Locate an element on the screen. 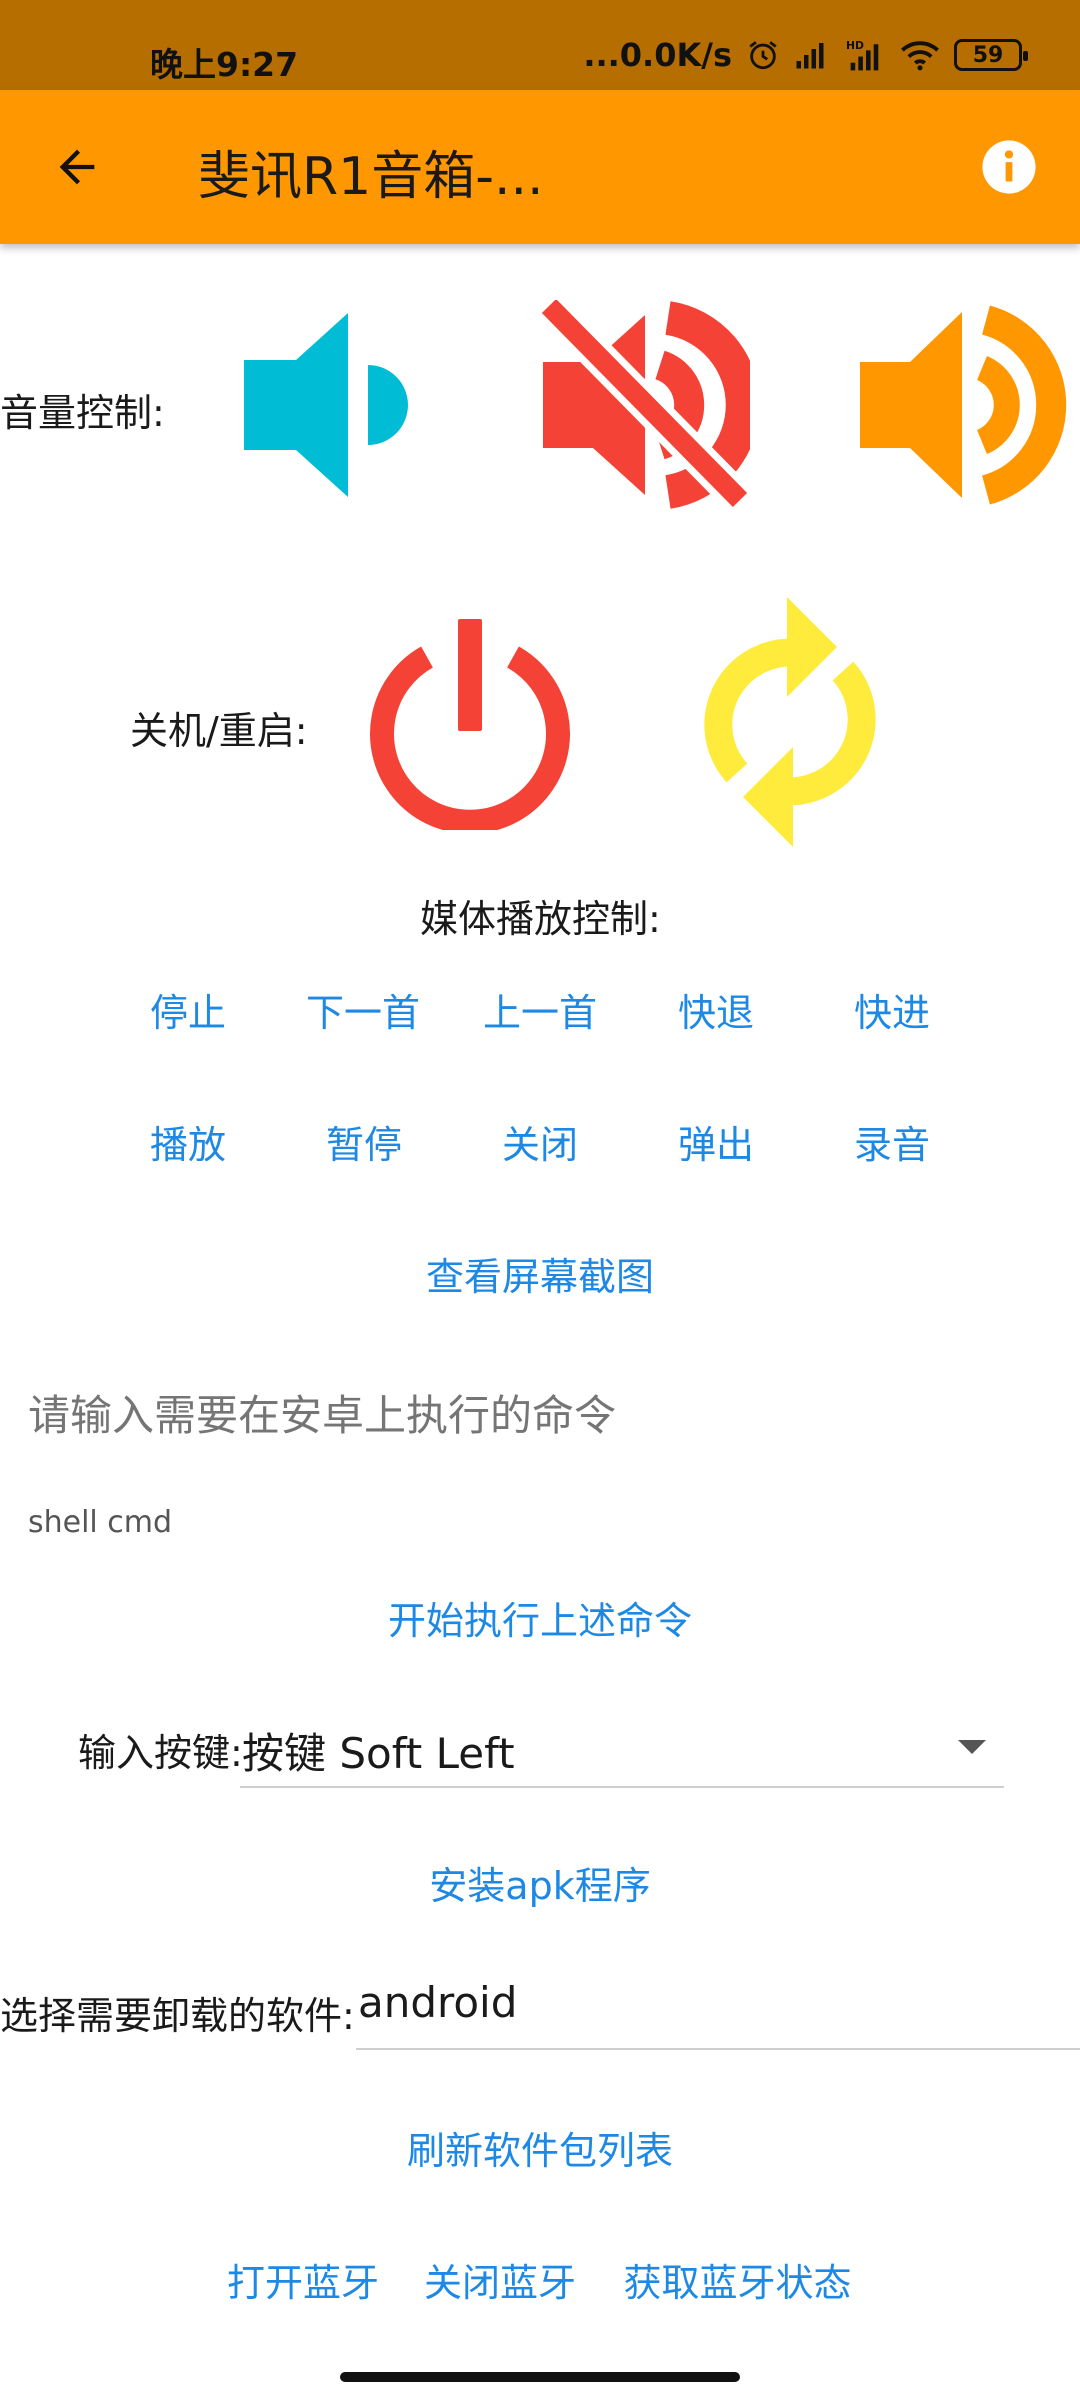 The height and width of the screenshot is (2400, 1080). shell-command-input is located at coordinates (538, 1415).